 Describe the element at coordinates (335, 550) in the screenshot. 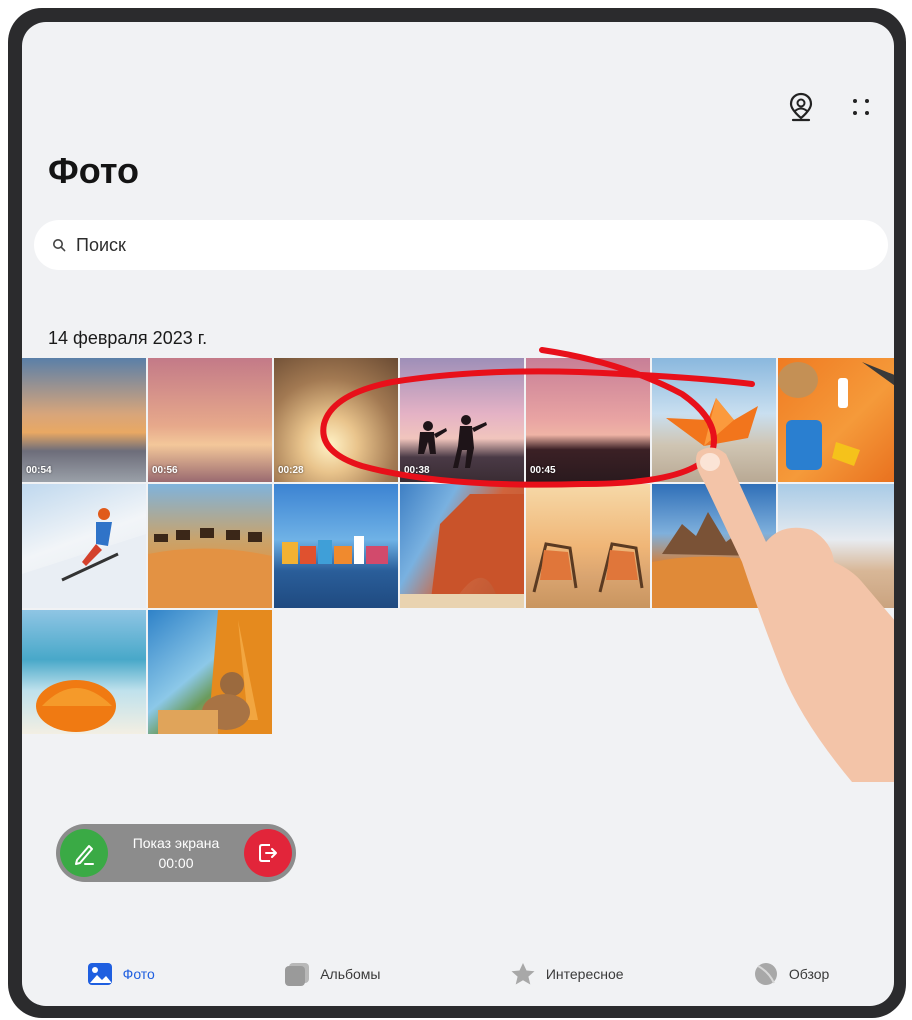

I see `colorful-houses-image` at that location.